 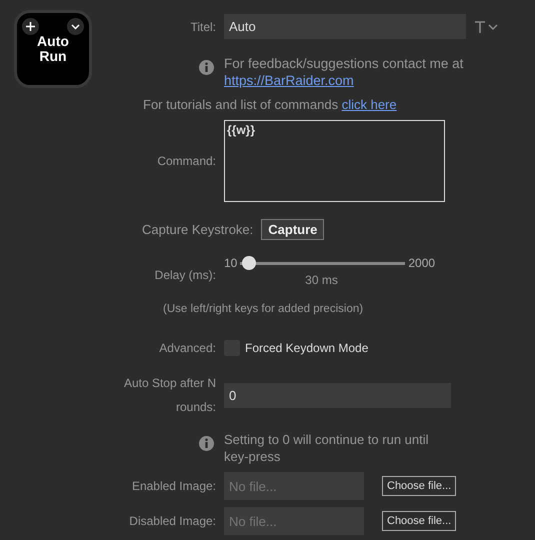 What do you see at coordinates (327, 448) in the screenshot?
I see `info-text: Setting to 0 will continue to run until key-press` at bounding box center [327, 448].